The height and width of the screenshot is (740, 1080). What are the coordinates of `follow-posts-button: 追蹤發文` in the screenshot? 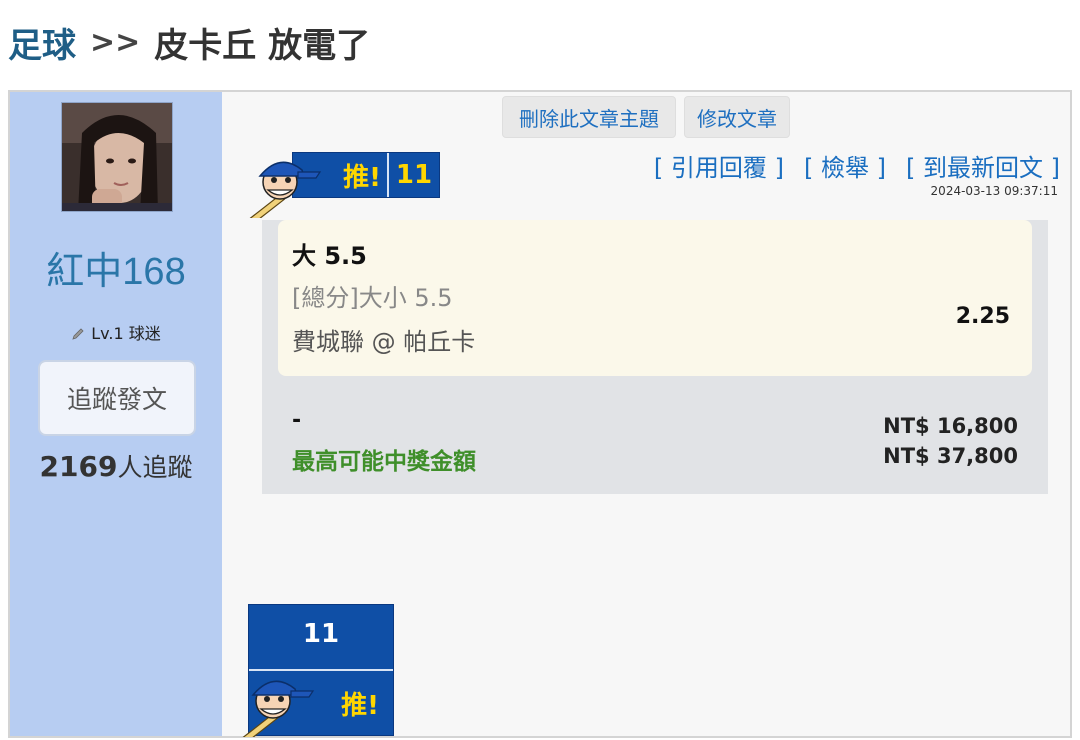 It's located at (117, 398).